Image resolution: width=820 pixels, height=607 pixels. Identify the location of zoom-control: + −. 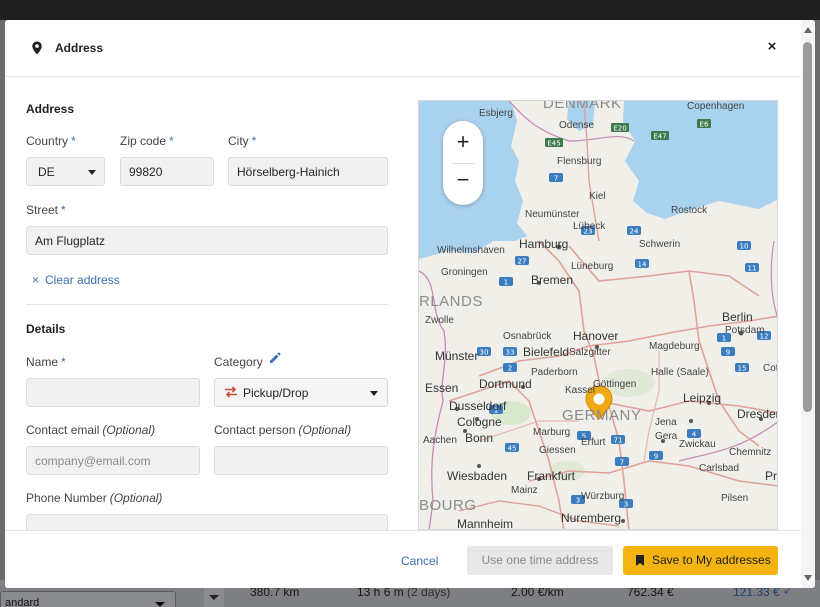
(463, 163).